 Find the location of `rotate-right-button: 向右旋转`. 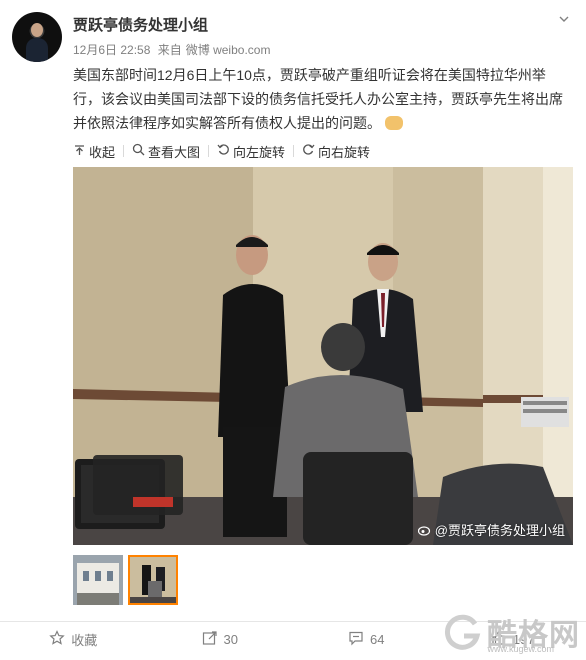

rotate-right-button: 向右旋转 is located at coordinates (336, 151).